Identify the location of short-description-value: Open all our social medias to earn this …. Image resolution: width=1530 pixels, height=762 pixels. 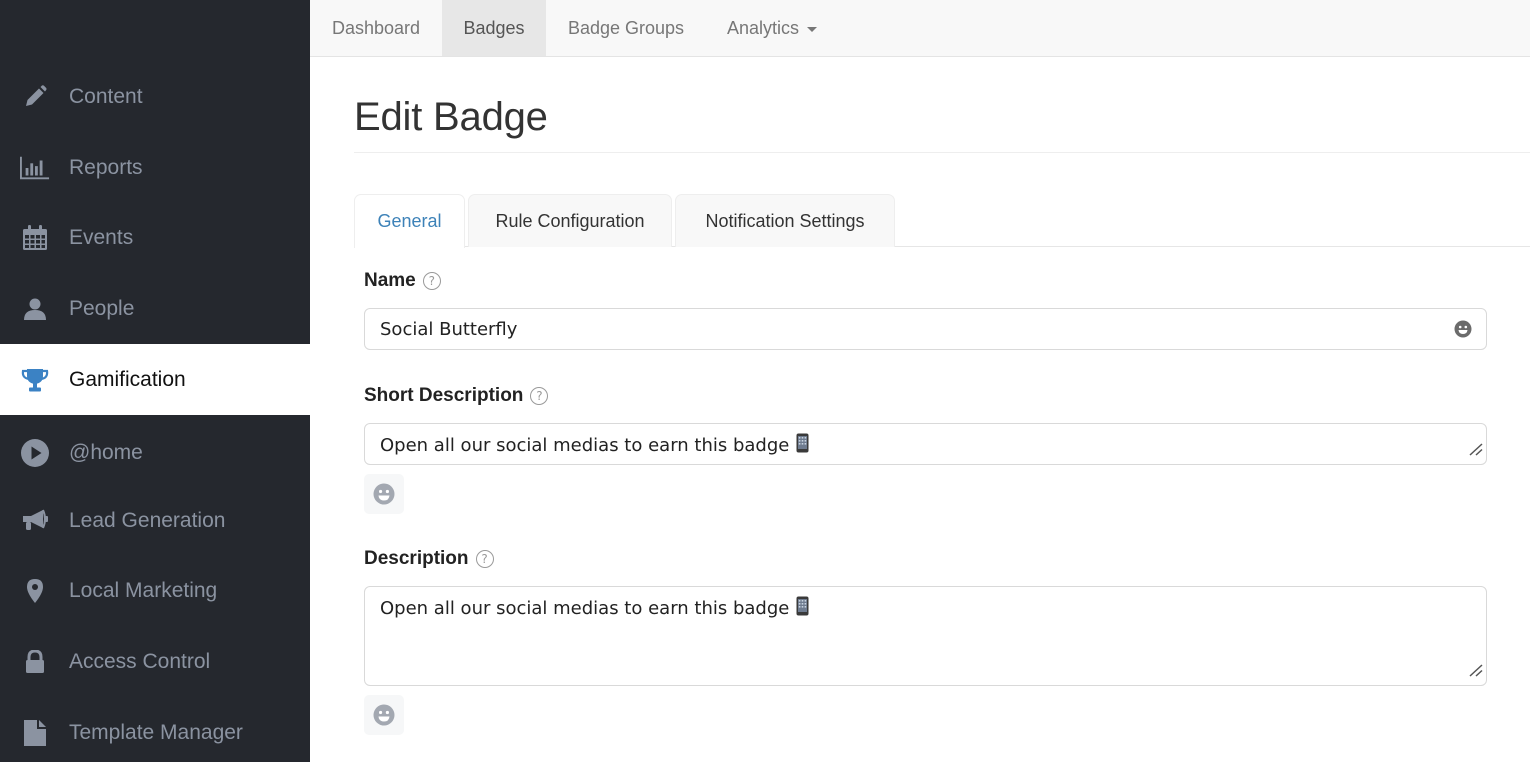
(585, 445).